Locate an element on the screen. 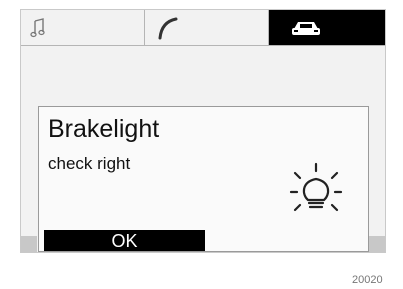 The height and width of the screenshot is (289, 403). scroll-right-indicator is located at coordinates (377, 244).